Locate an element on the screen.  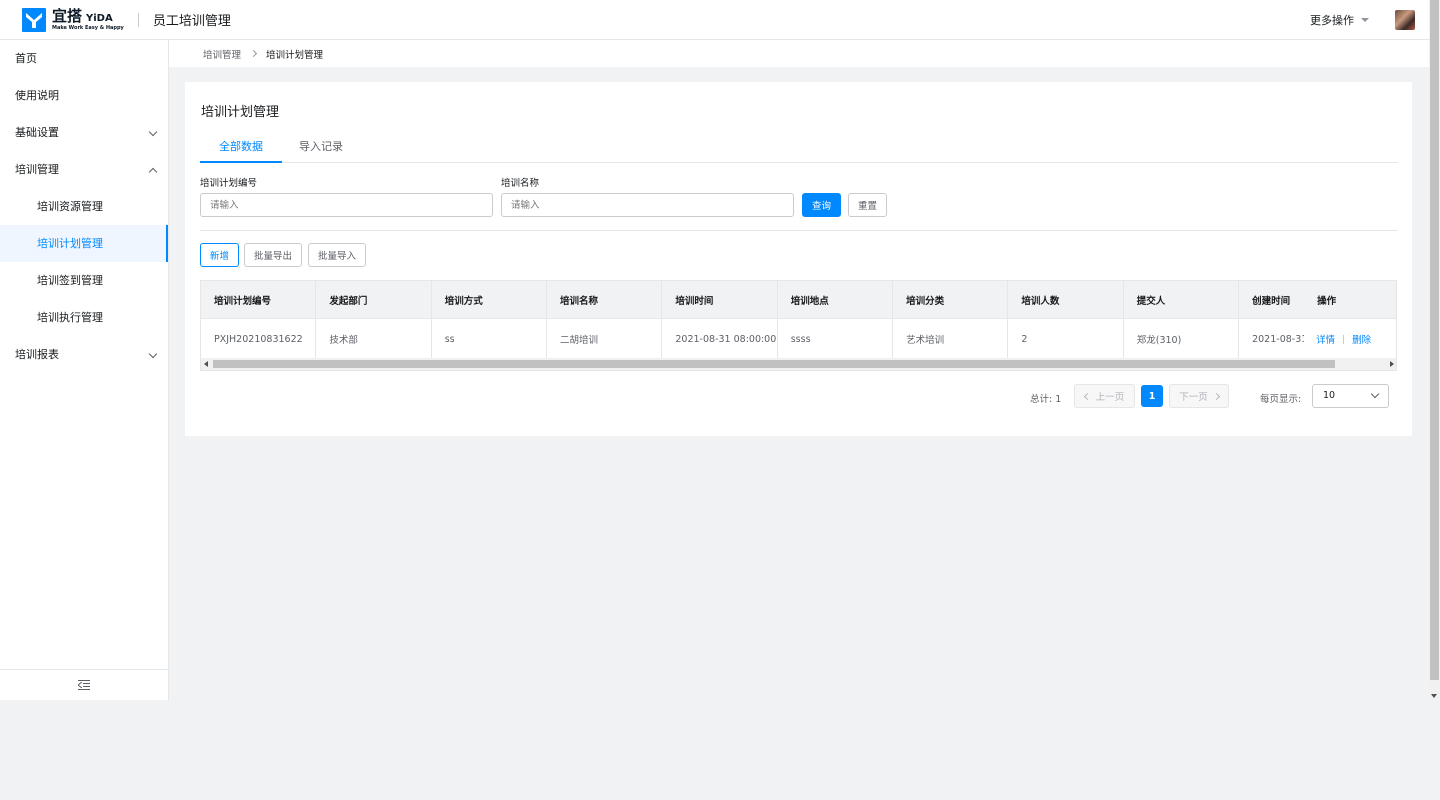
table-cell: ssss is located at coordinates (836, 339).